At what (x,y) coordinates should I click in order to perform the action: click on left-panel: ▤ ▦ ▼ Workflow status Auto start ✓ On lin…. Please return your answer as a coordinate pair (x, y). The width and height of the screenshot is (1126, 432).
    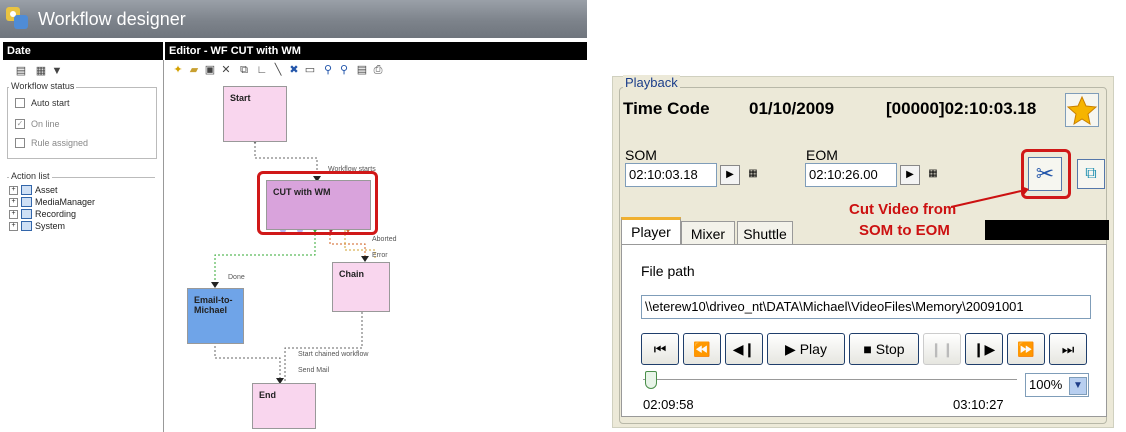
    Looking at the image, I should click on (83, 246).